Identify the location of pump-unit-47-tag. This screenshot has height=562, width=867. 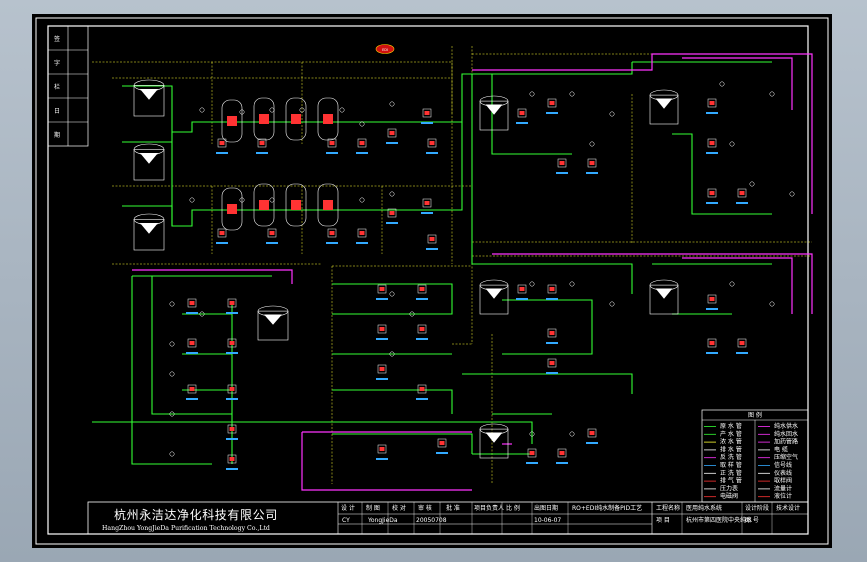
(592, 443).